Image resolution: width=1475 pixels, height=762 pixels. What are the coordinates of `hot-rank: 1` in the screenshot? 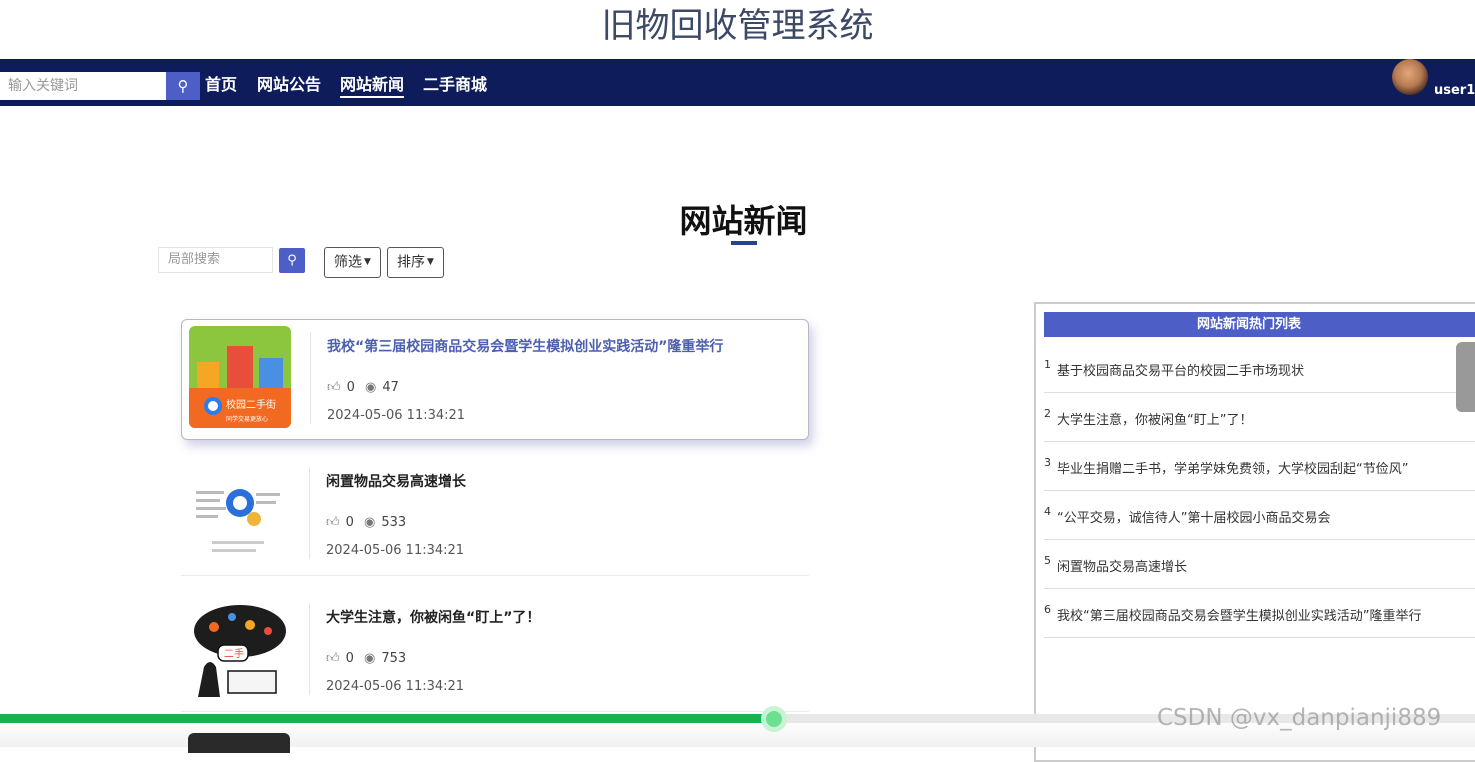 It's located at (1047, 364).